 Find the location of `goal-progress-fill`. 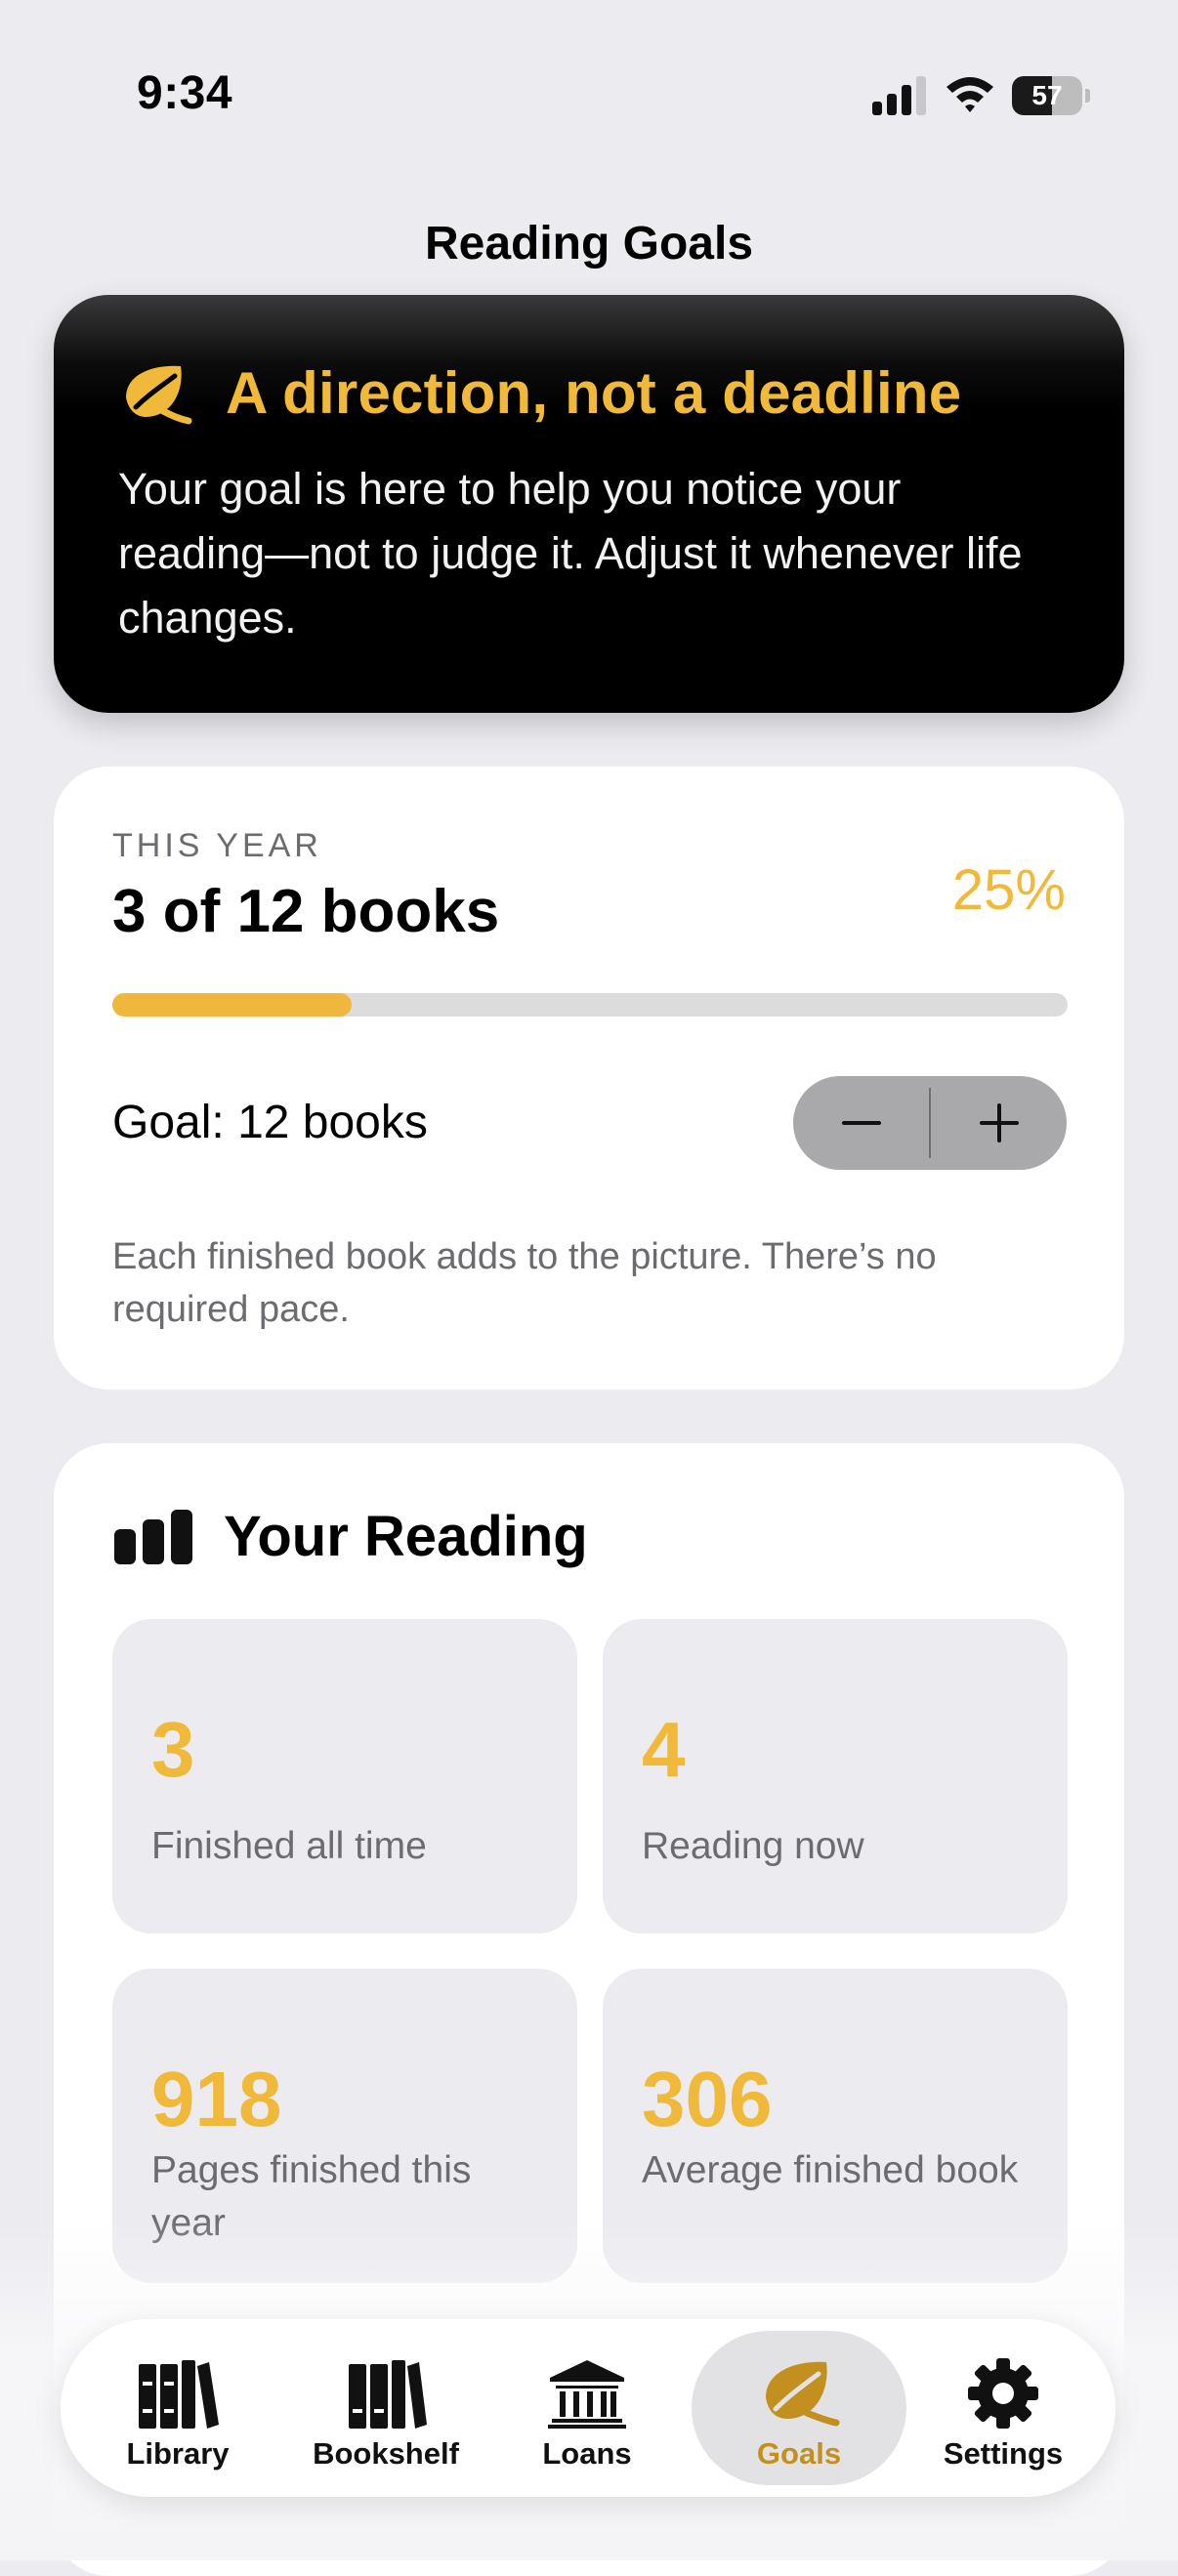

goal-progress-fill is located at coordinates (232, 1005).